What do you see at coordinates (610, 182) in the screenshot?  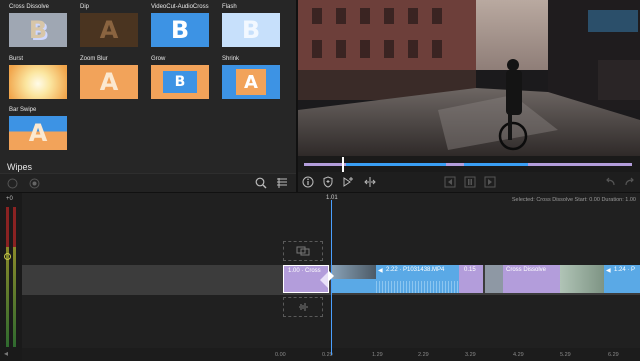 I see `undo-icon` at bounding box center [610, 182].